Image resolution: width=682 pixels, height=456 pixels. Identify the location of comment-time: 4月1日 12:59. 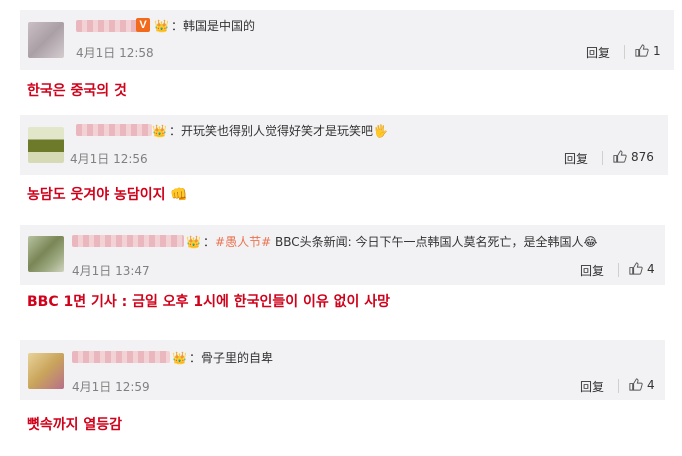
(111, 386).